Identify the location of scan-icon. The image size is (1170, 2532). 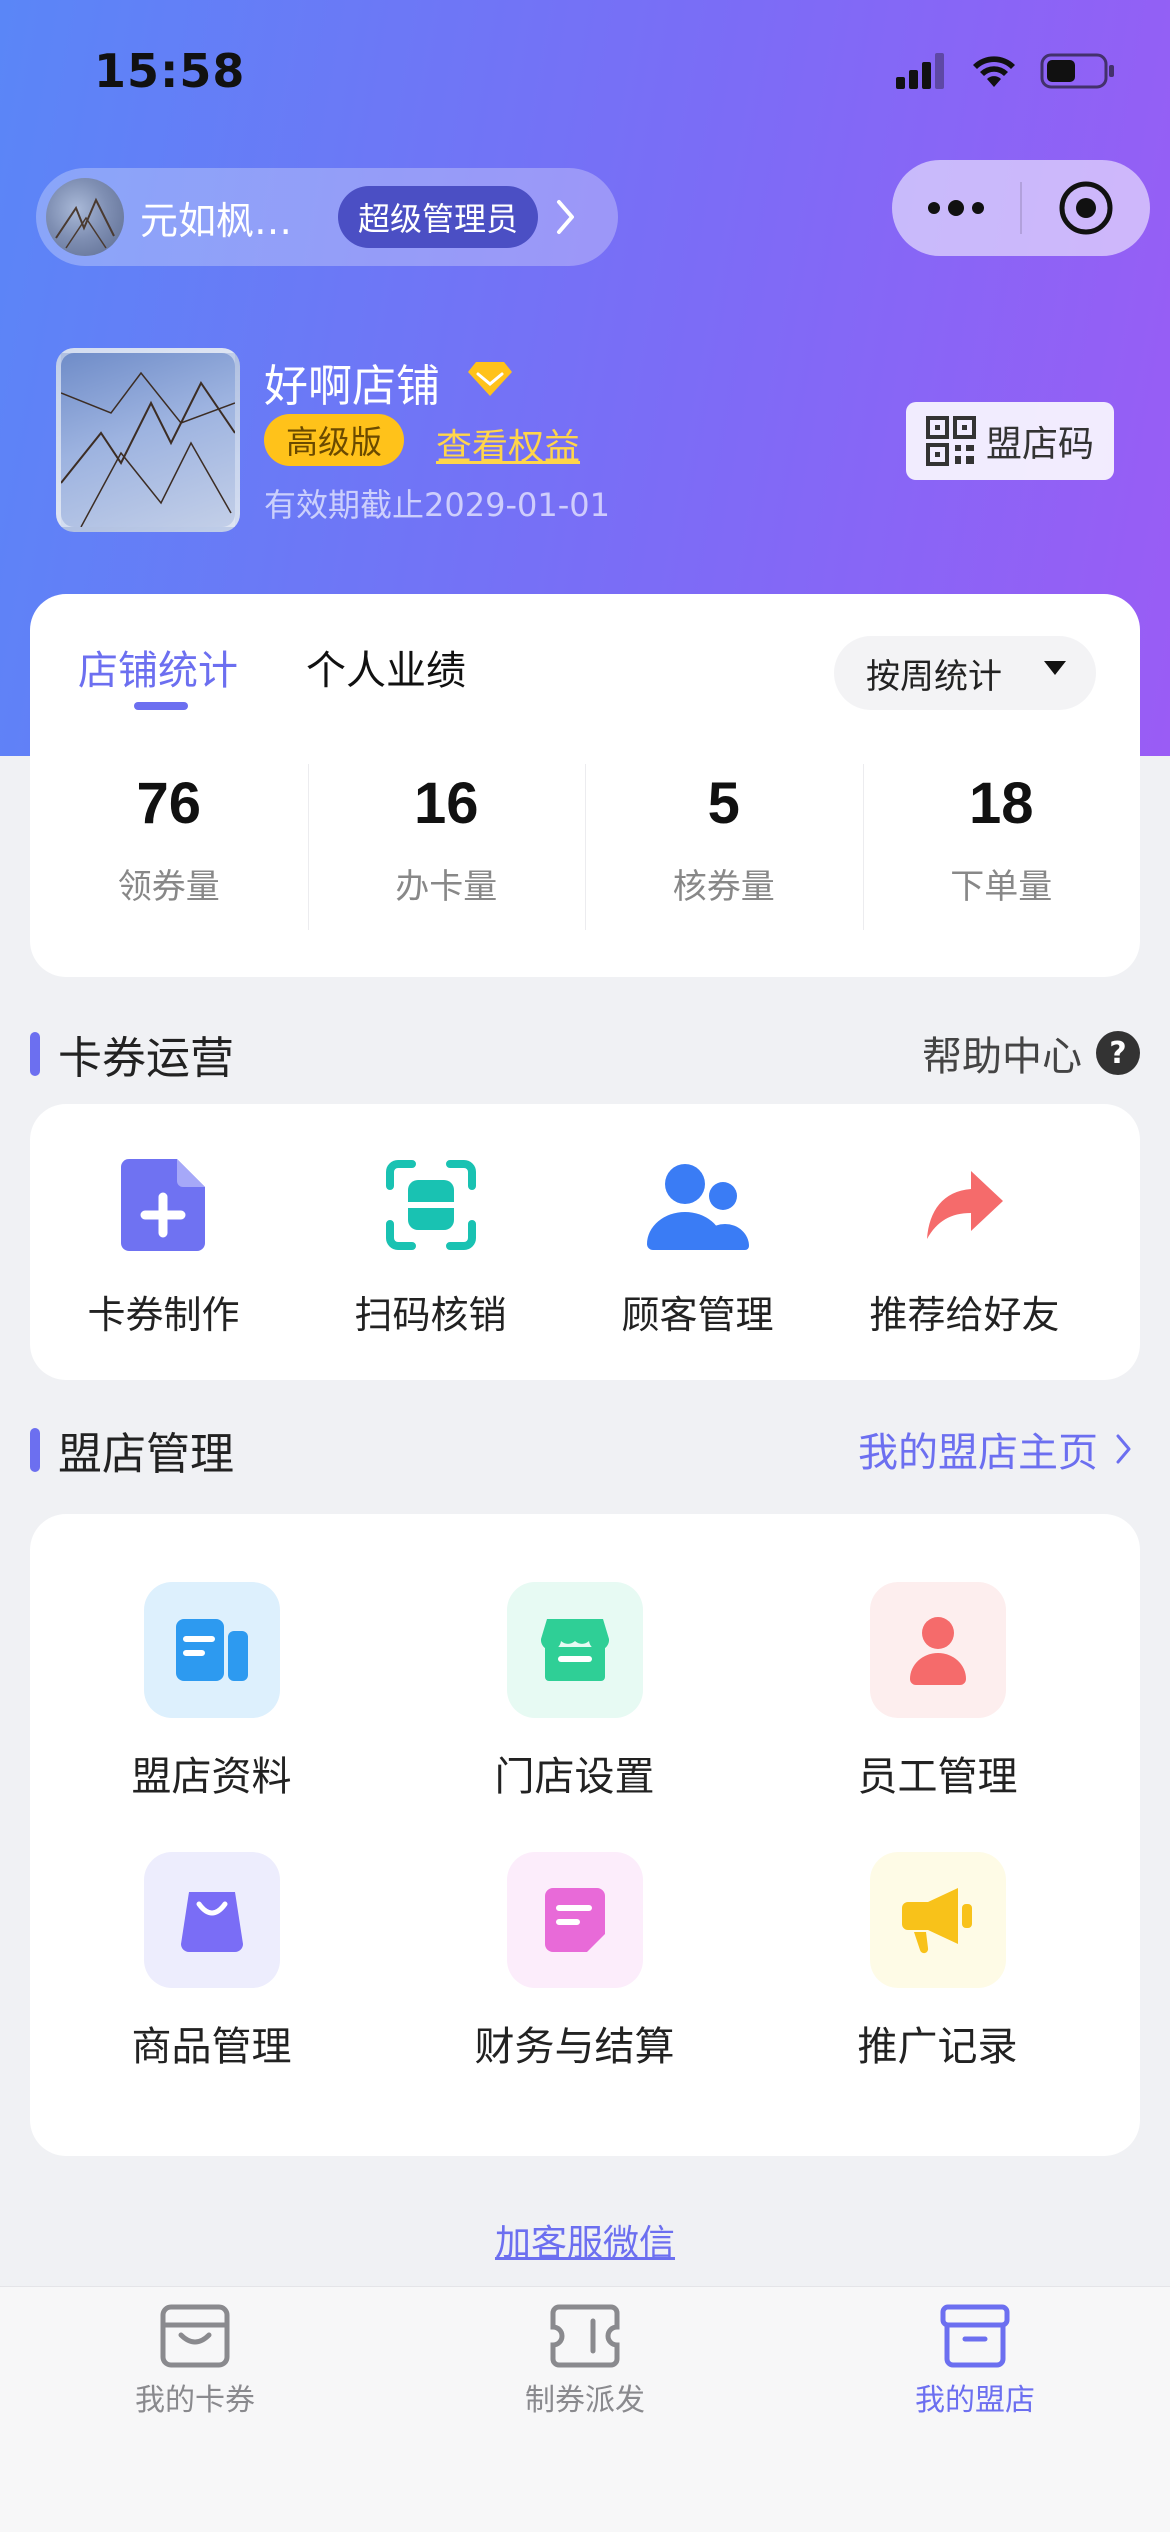
(431, 1205).